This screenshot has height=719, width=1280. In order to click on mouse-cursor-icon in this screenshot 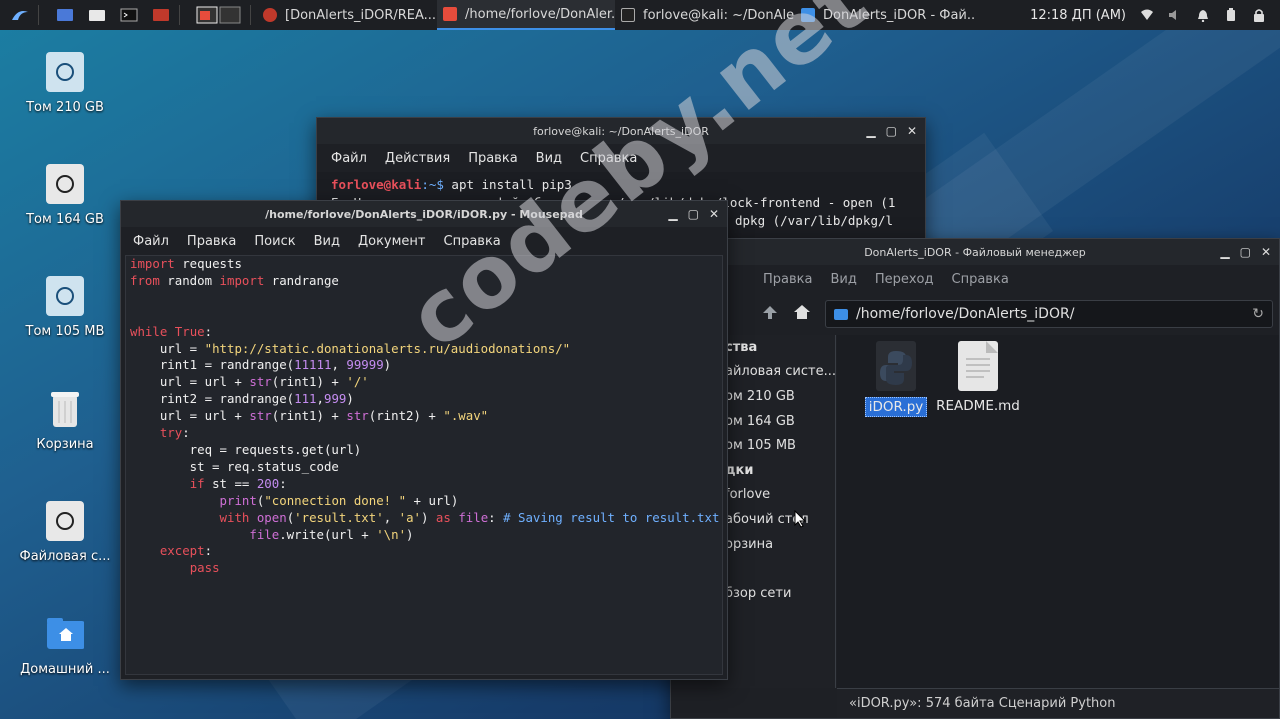, I will do `click(800, 520)`.